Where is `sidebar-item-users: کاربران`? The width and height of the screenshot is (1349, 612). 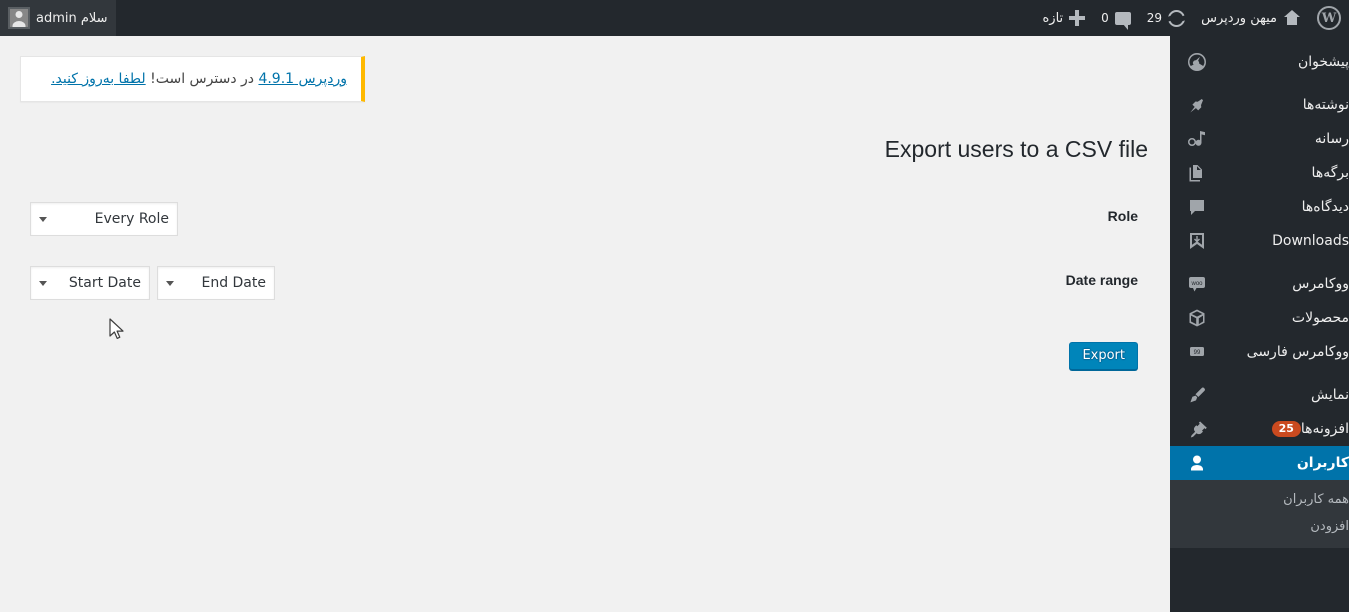 sidebar-item-users: کاربران is located at coordinates (1259, 463).